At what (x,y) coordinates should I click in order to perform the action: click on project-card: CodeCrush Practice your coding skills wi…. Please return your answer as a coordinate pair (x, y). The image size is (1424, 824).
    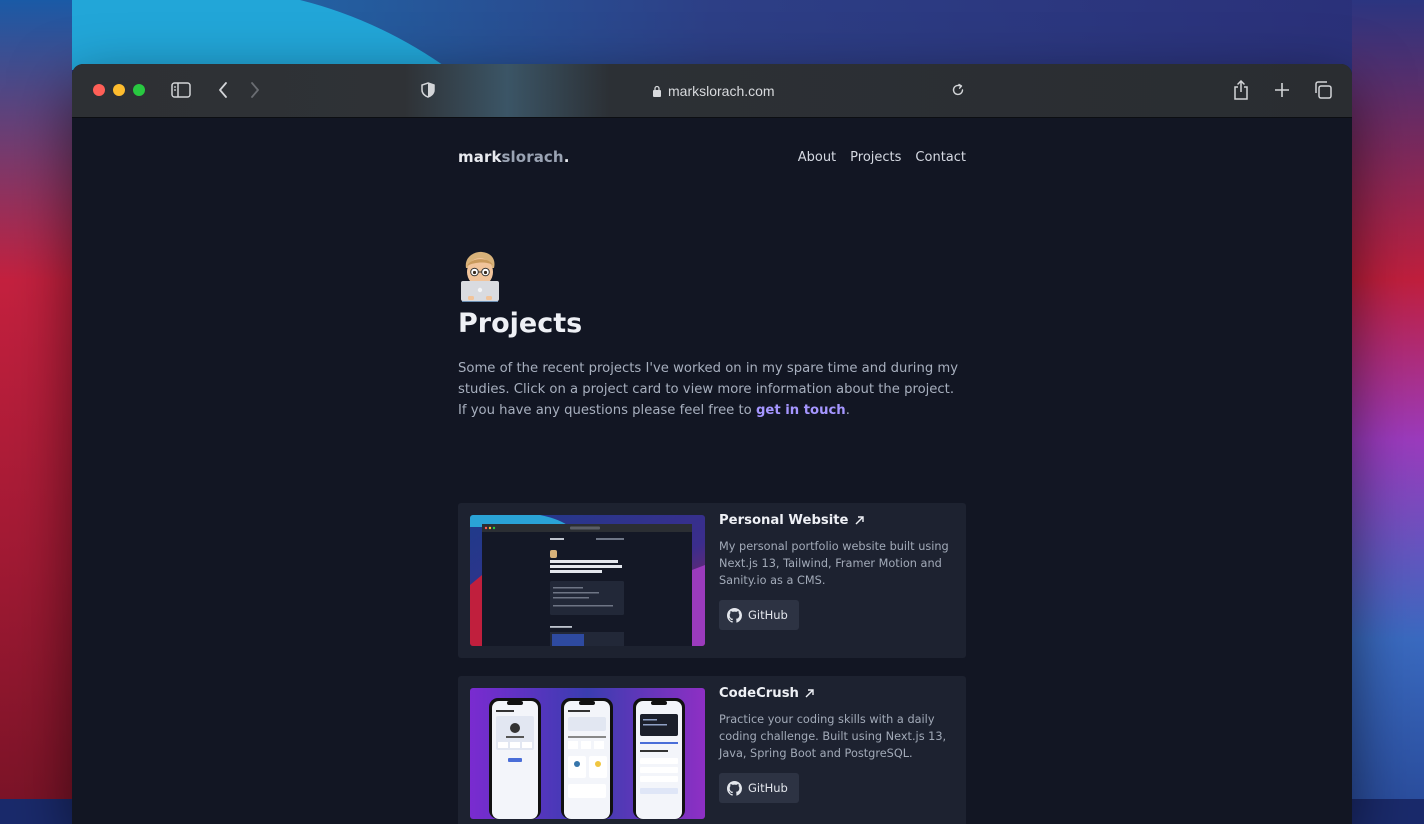
    Looking at the image, I should click on (712, 750).